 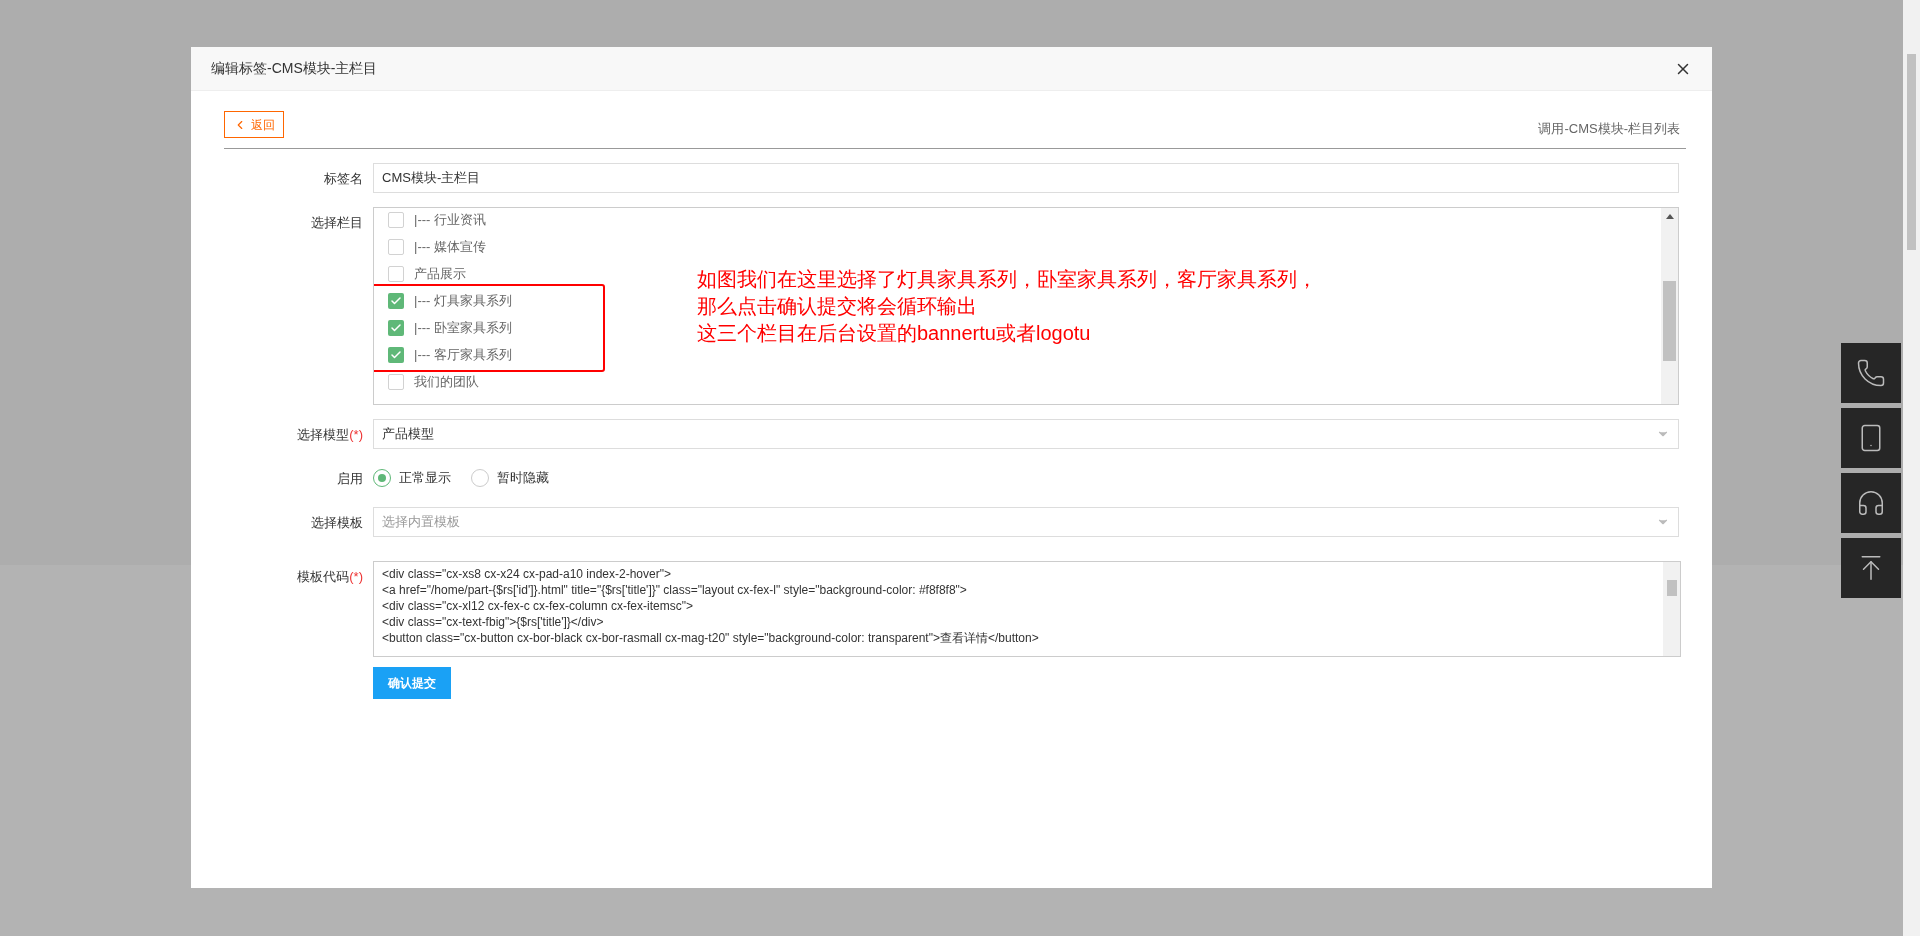 I want to click on headset-icon, so click(x=1871, y=503).